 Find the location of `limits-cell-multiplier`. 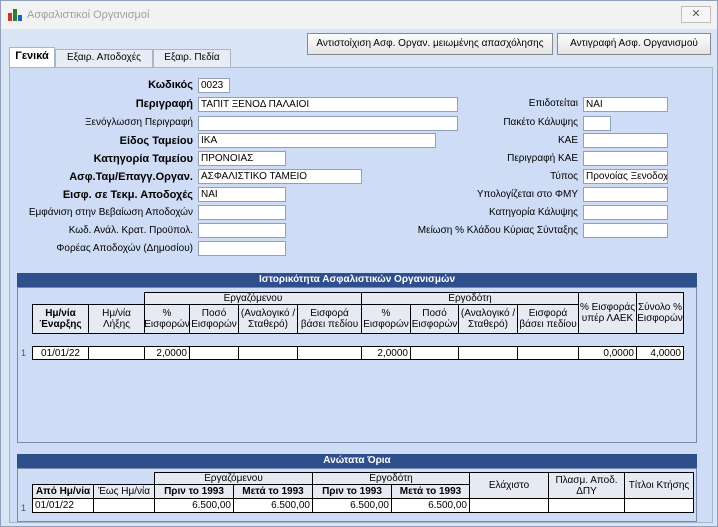

limits-cell-multiplier is located at coordinates (586, 505).